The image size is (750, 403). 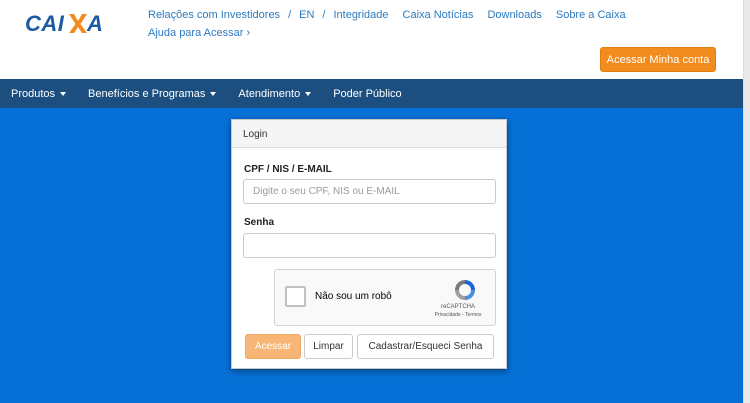 I want to click on nav-item-poder-publico: Poder Público, so click(x=367, y=94).